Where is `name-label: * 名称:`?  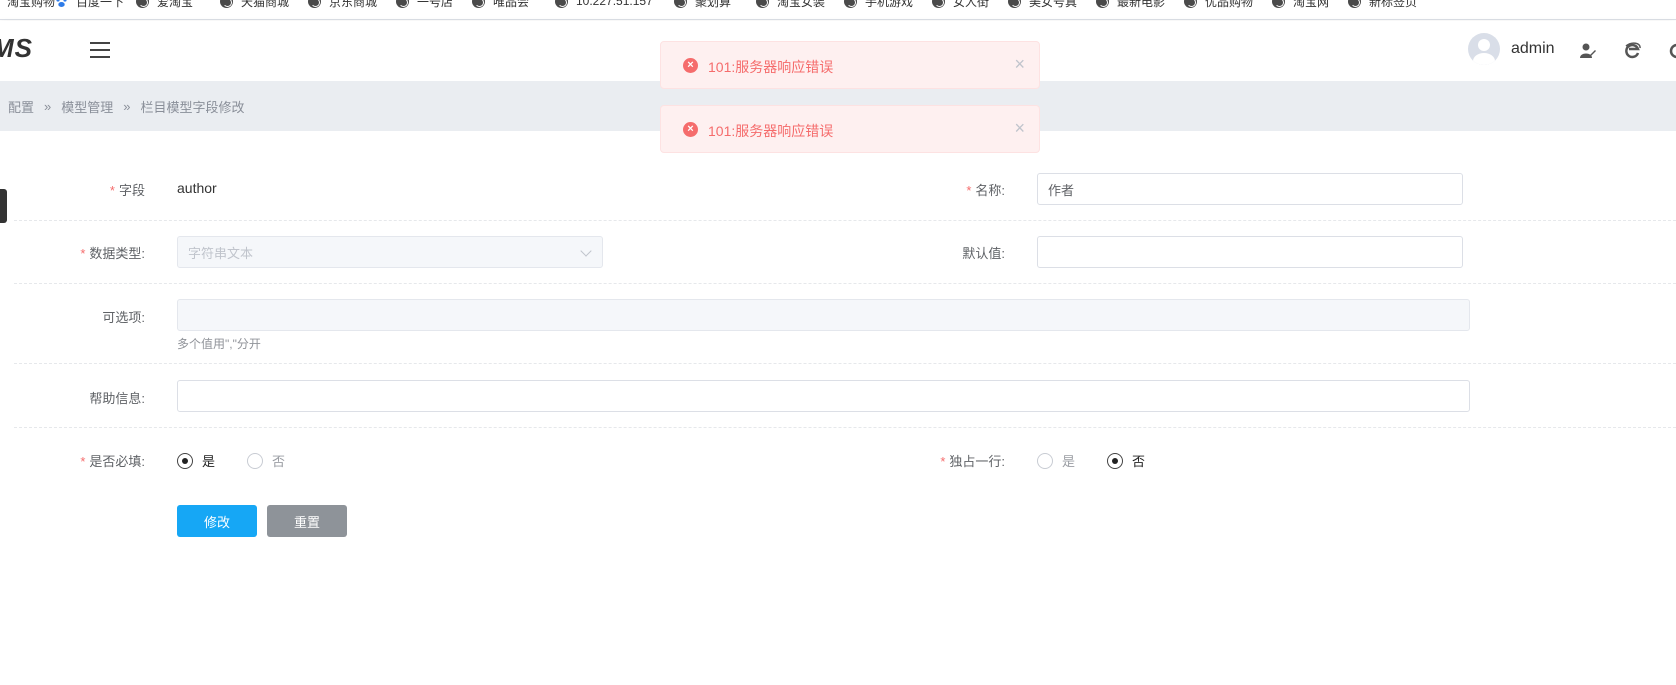
name-label: * 名称: is located at coordinates (985, 190).